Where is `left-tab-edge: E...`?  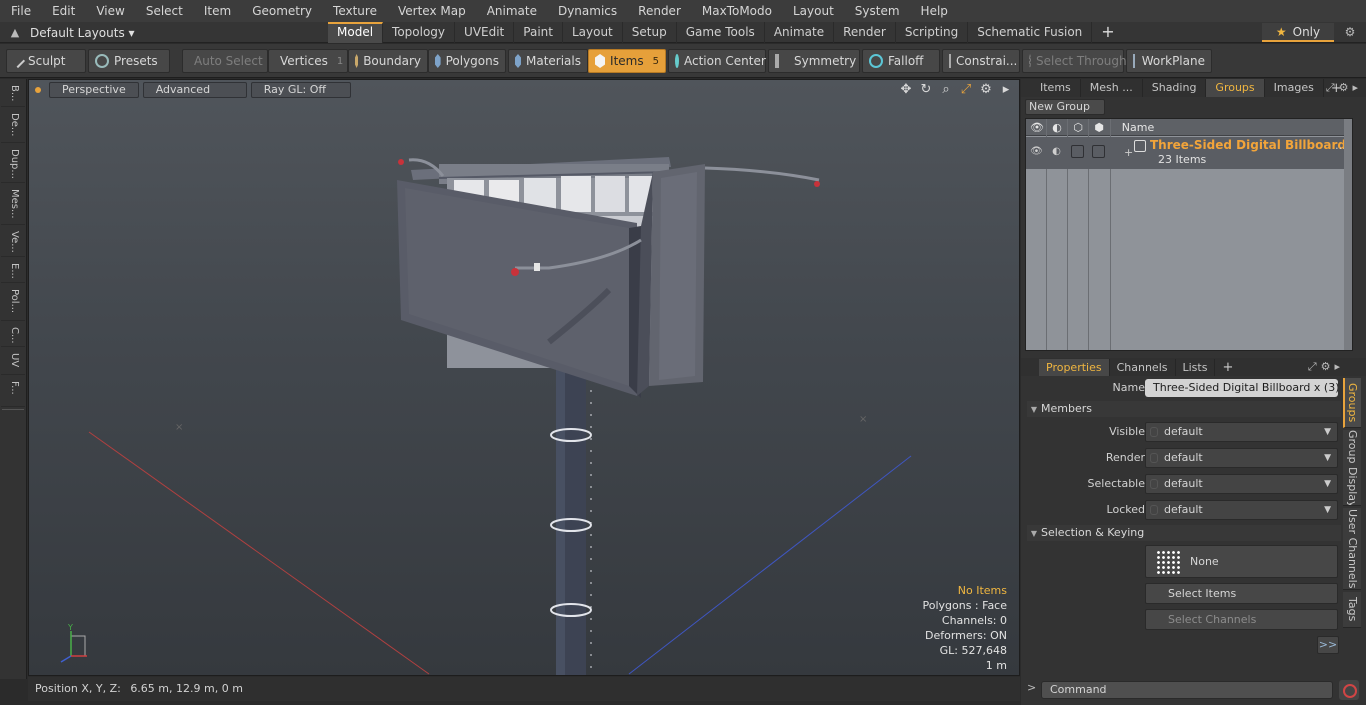 left-tab-edge: E... is located at coordinates (13, 271).